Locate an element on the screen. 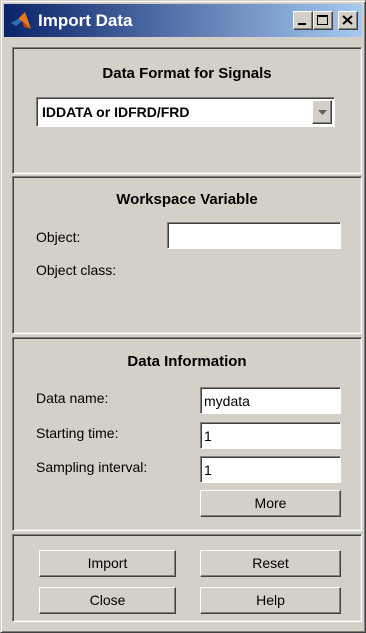 This screenshot has width=366, height=633. close-icon is located at coordinates (347, 20).